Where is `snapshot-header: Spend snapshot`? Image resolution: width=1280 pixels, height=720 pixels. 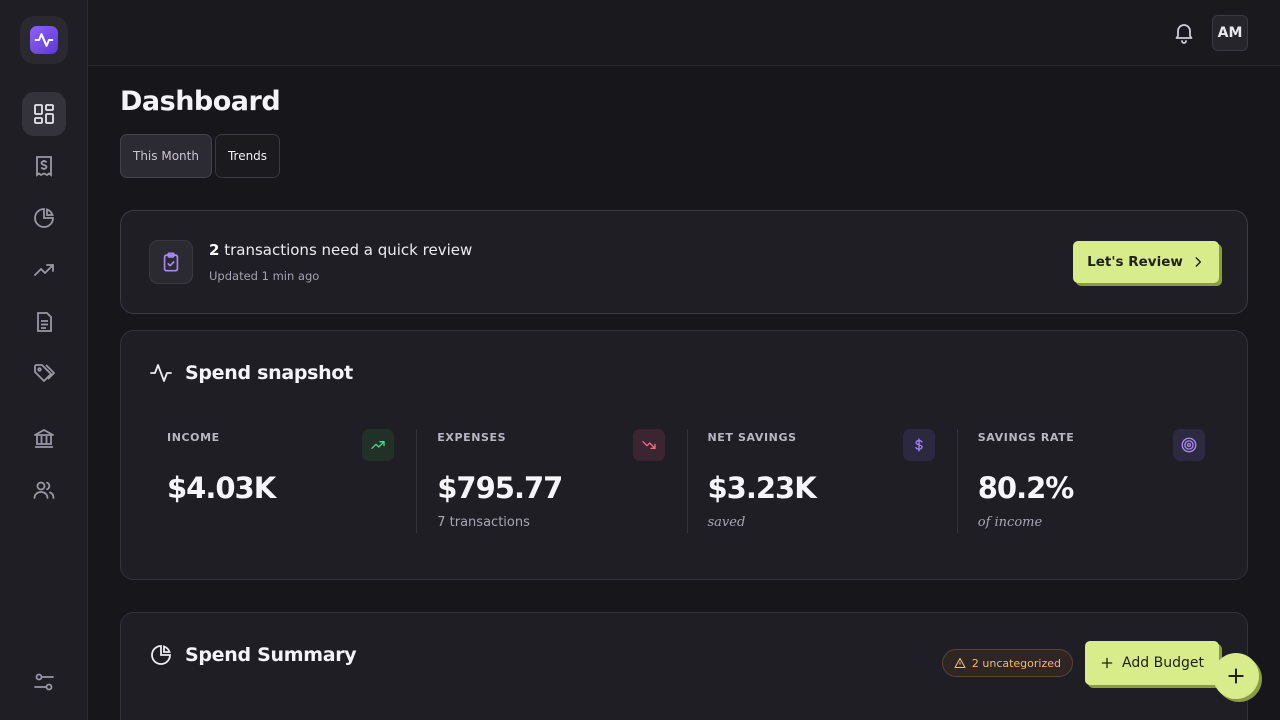
snapshot-header: Spend snapshot is located at coordinates (251, 373).